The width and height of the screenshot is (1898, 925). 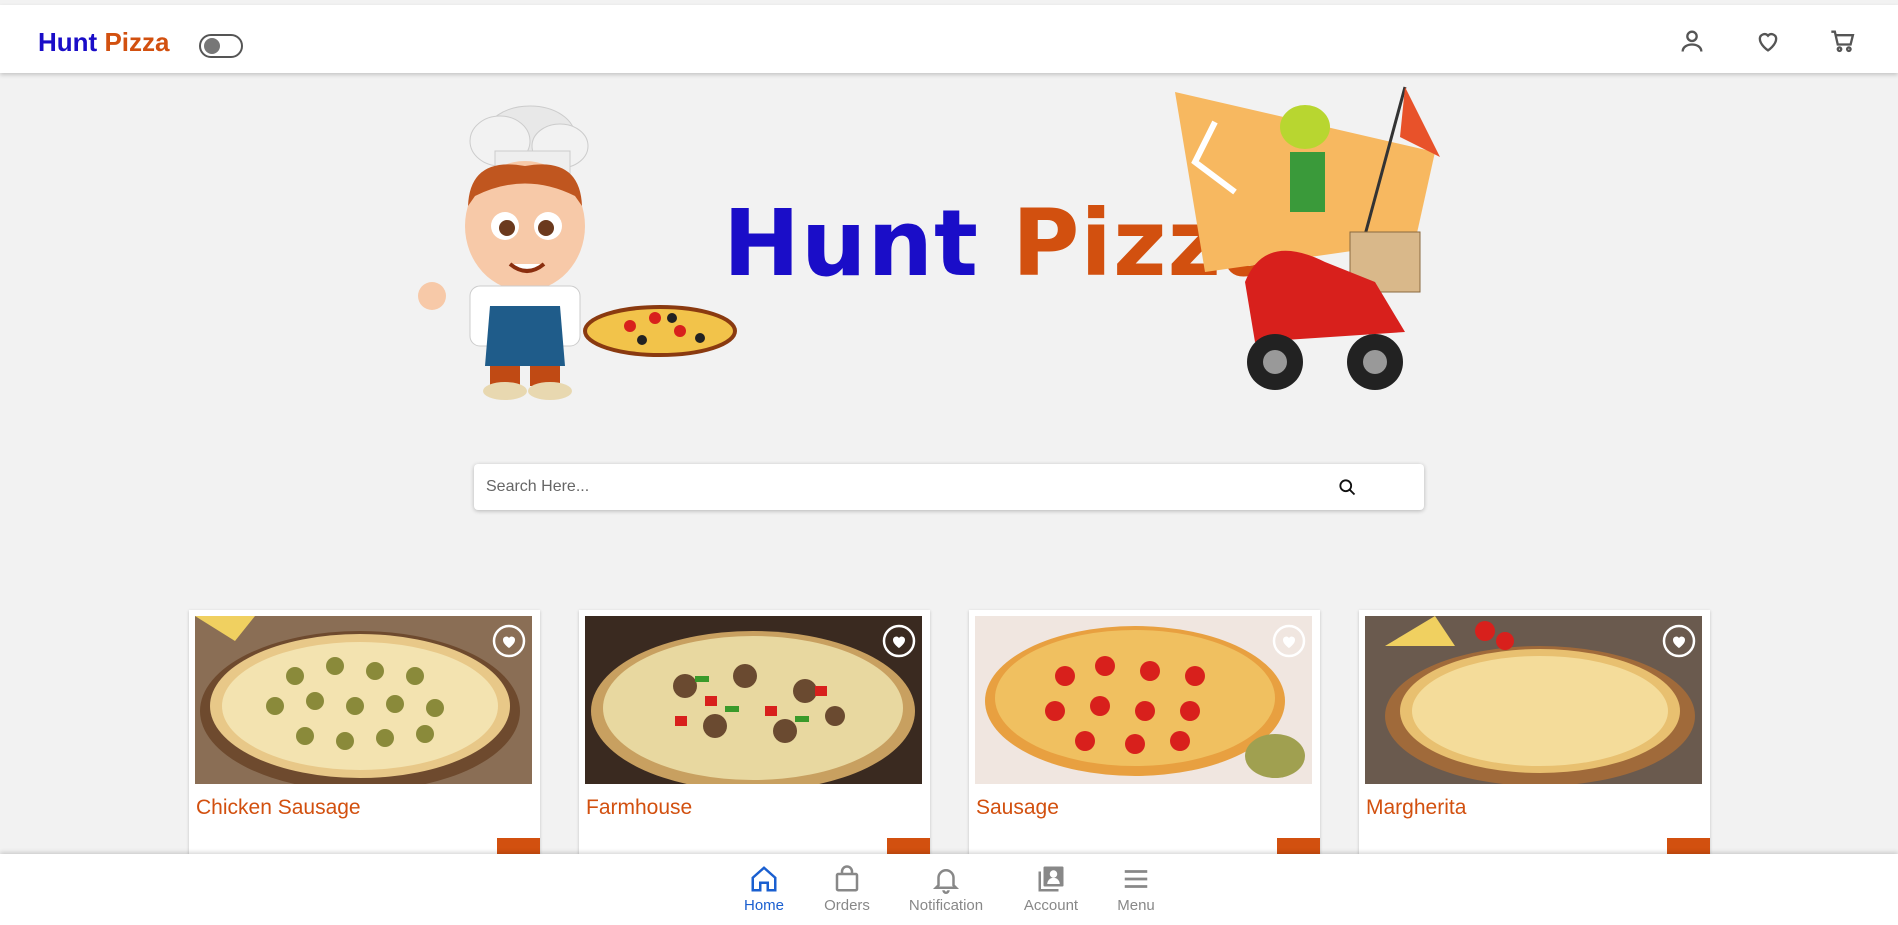 What do you see at coordinates (1136, 879) in the screenshot?
I see `menu-icon` at bounding box center [1136, 879].